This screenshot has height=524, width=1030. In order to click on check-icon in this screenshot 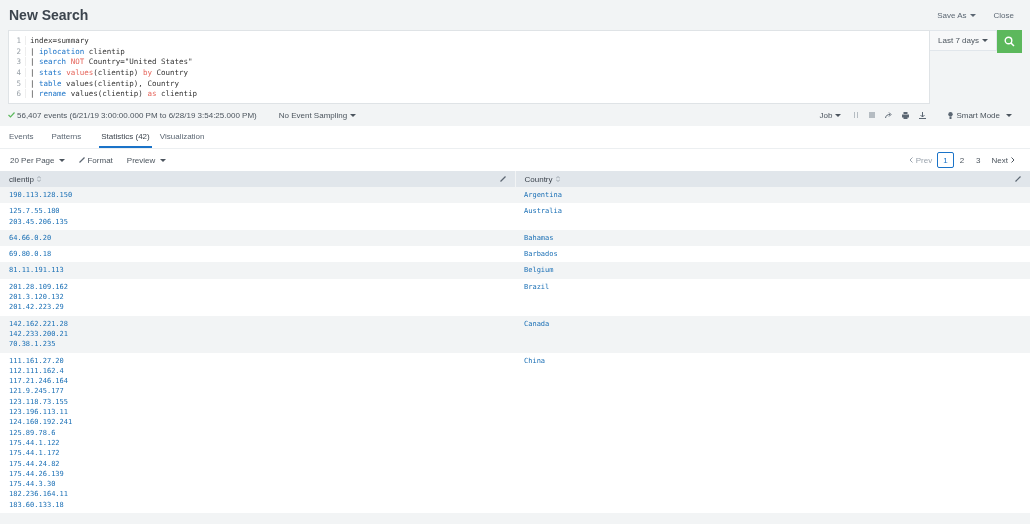, I will do `click(11, 115)`.